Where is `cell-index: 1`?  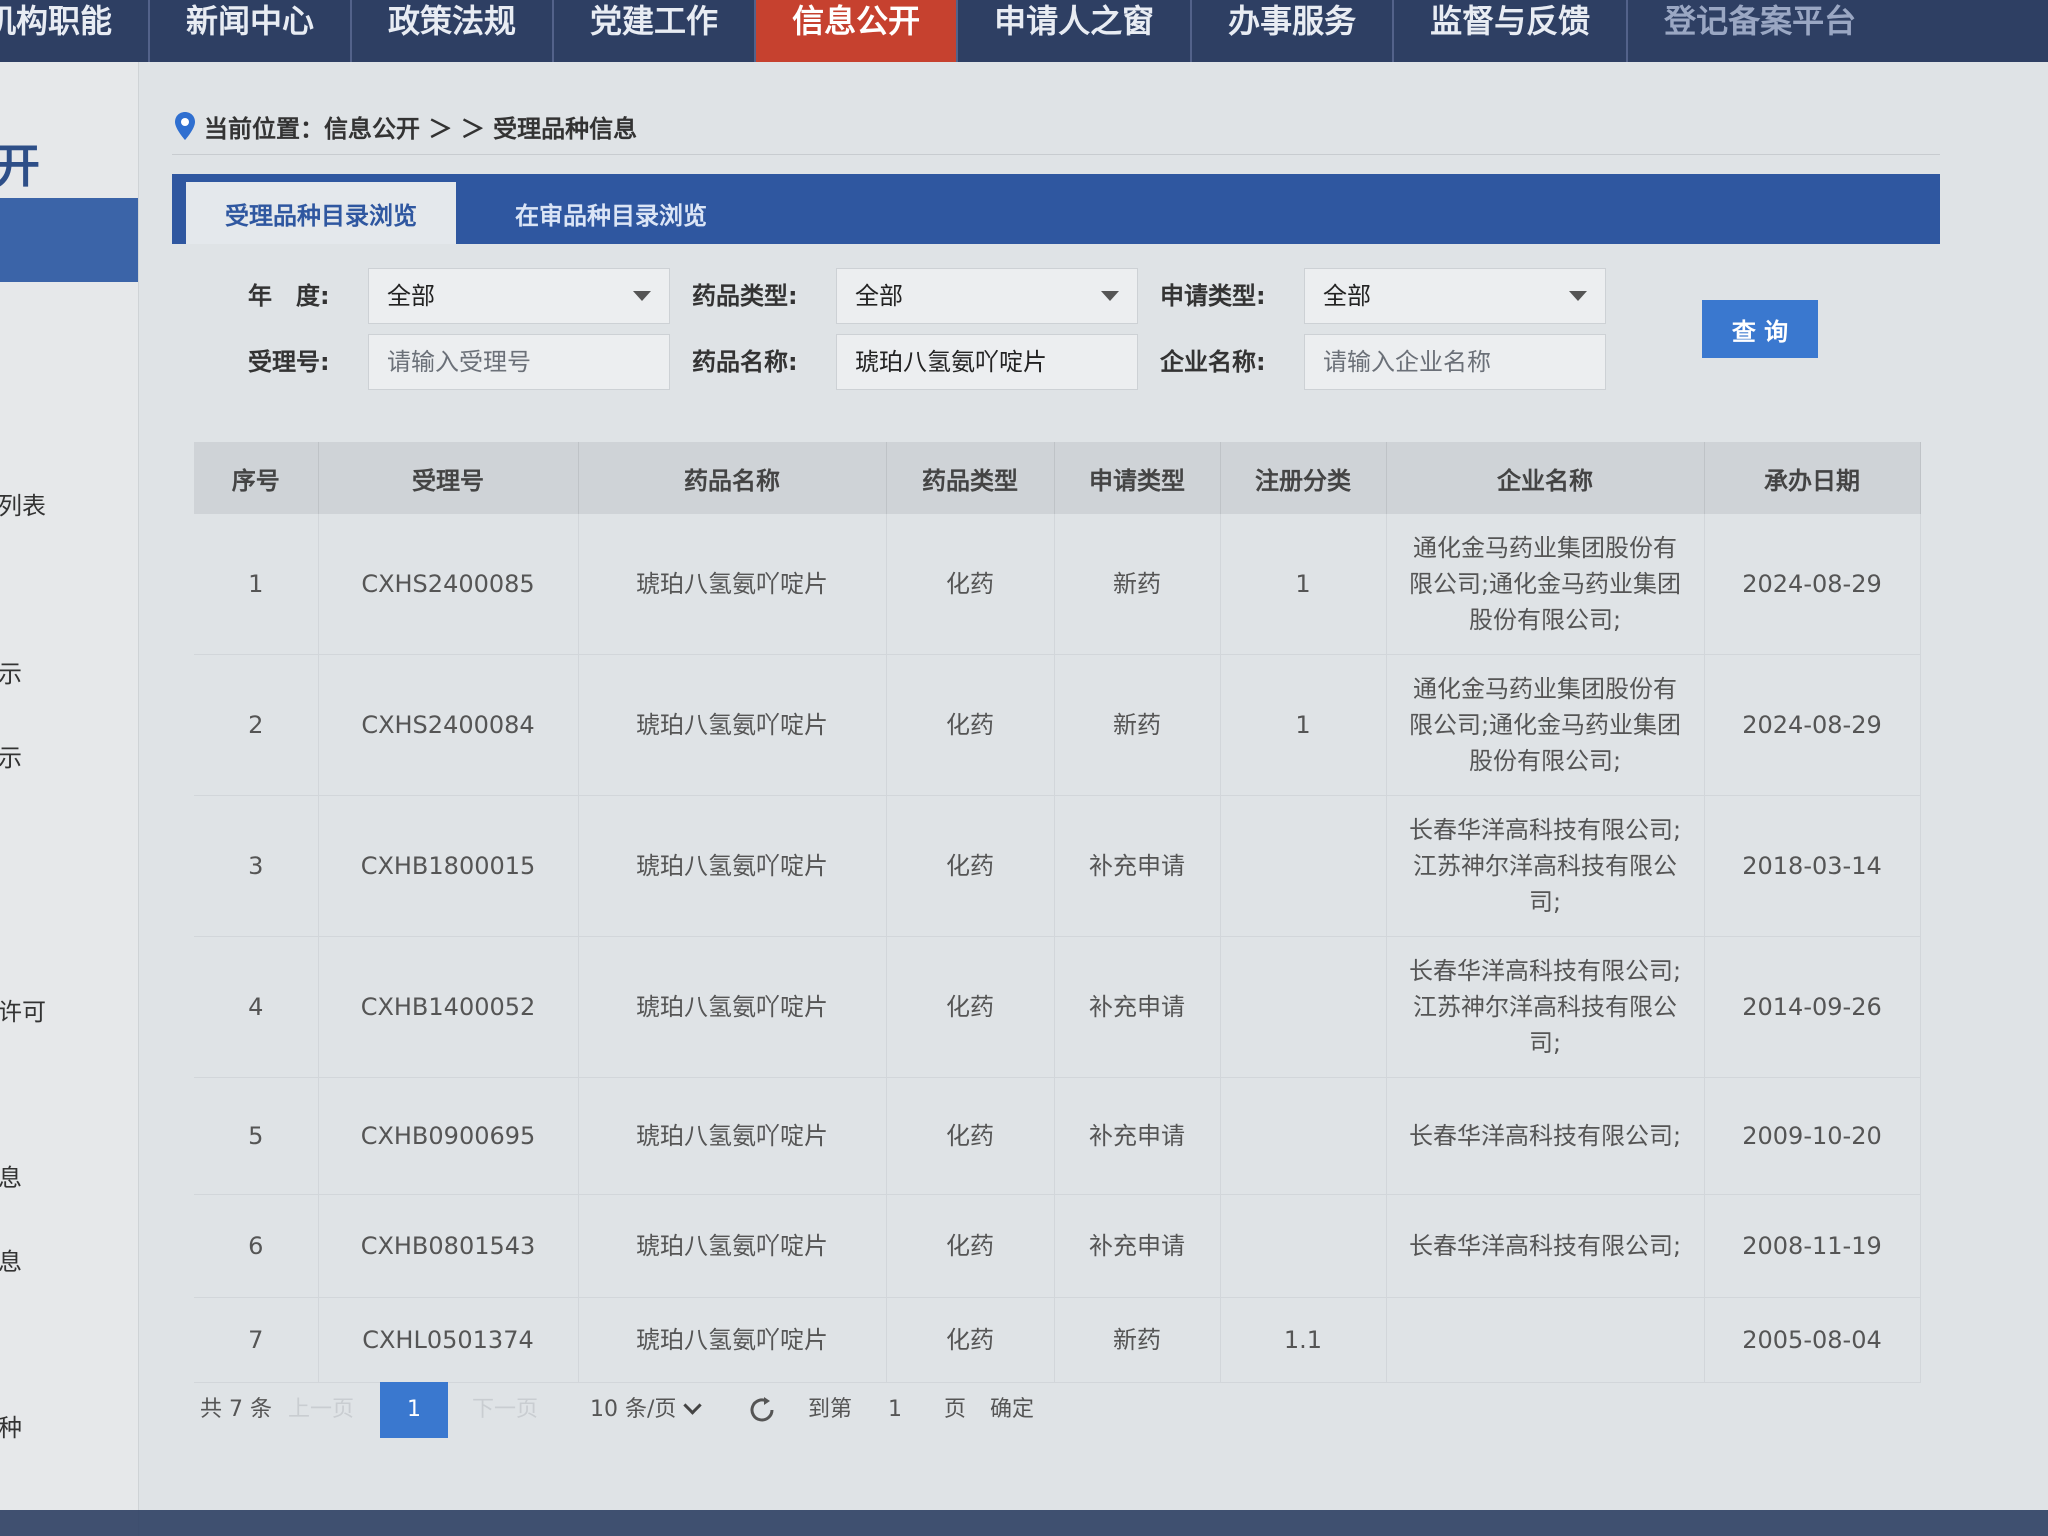
cell-index: 1 is located at coordinates (256, 584).